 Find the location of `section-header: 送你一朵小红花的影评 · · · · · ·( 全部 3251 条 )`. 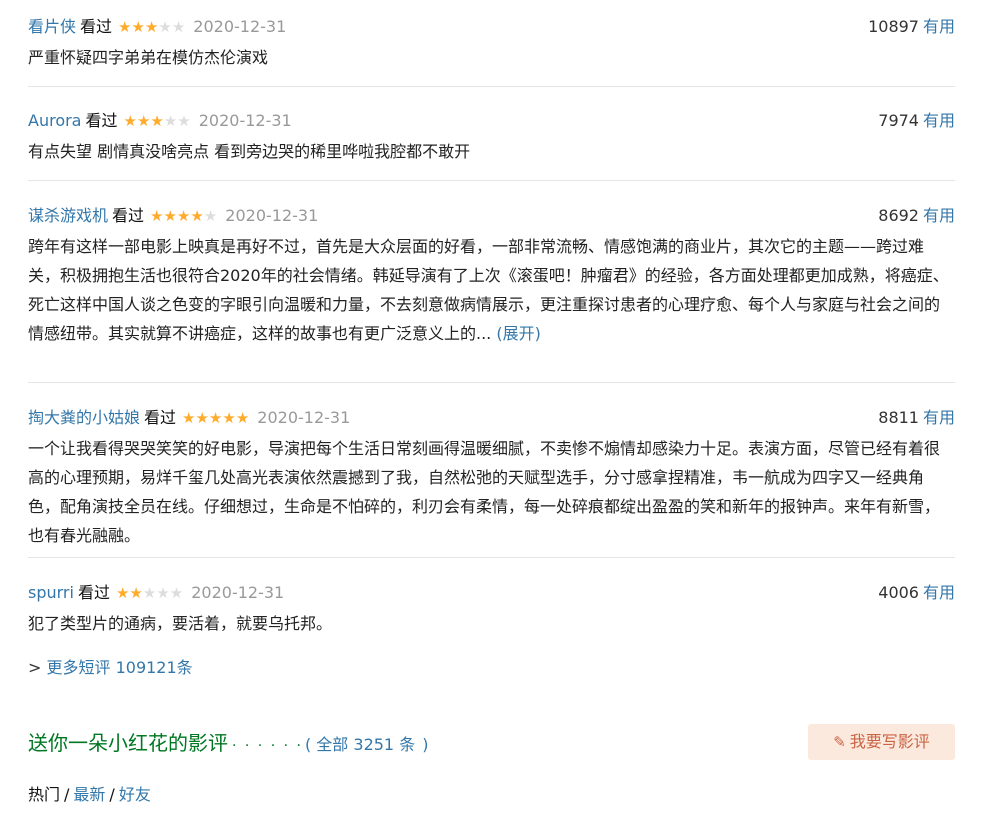

section-header: 送你一朵小红花的影评 · · · · · ·( 全部 3251 条 ) is located at coordinates (228, 743).